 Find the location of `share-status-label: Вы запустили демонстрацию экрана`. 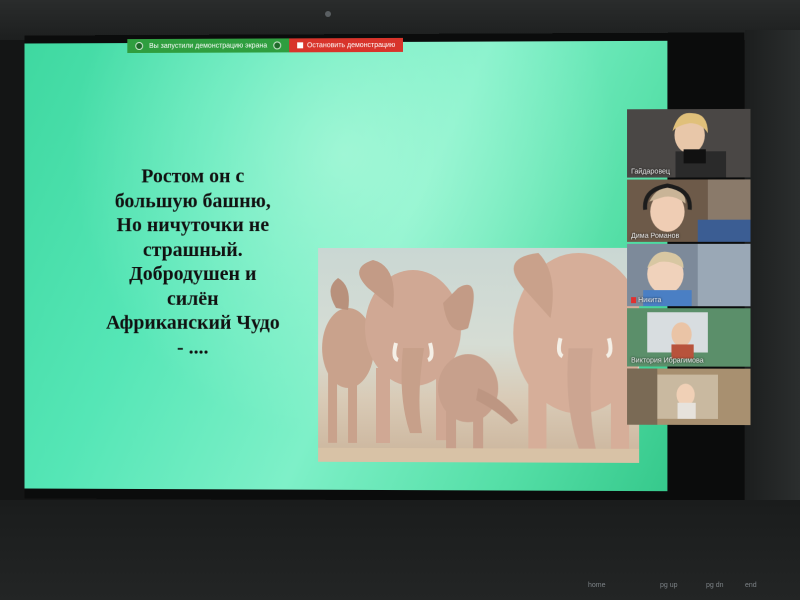

share-status-label: Вы запустили демонстрацию экрана is located at coordinates (208, 45).